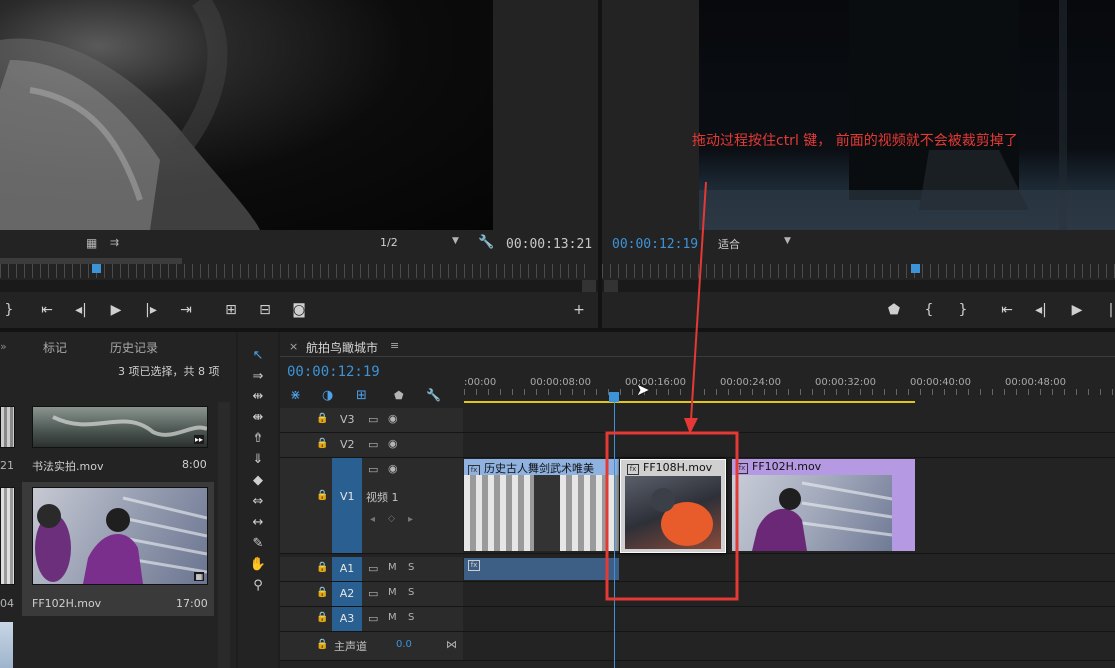 The width and height of the screenshot is (1115, 668). Describe the element at coordinates (258, 545) in the screenshot. I see `pen-icon: ✎` at that location.